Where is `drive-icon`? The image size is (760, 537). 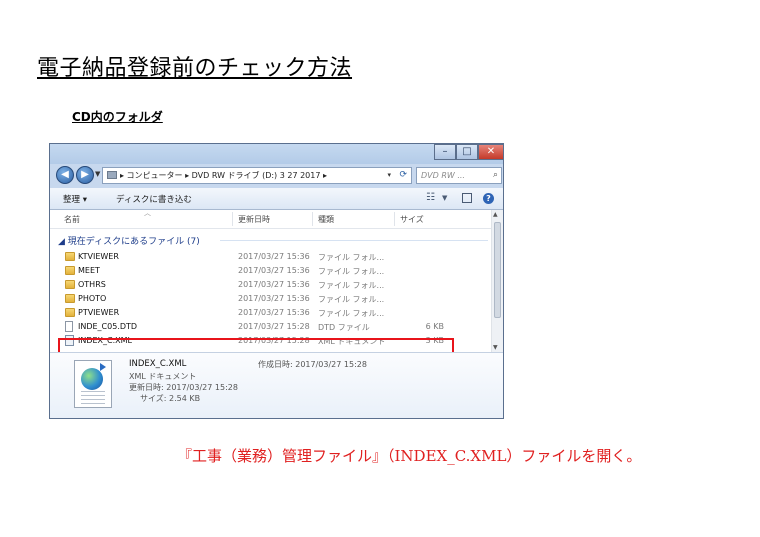
drive-icon is located at coordinates (112, 175).